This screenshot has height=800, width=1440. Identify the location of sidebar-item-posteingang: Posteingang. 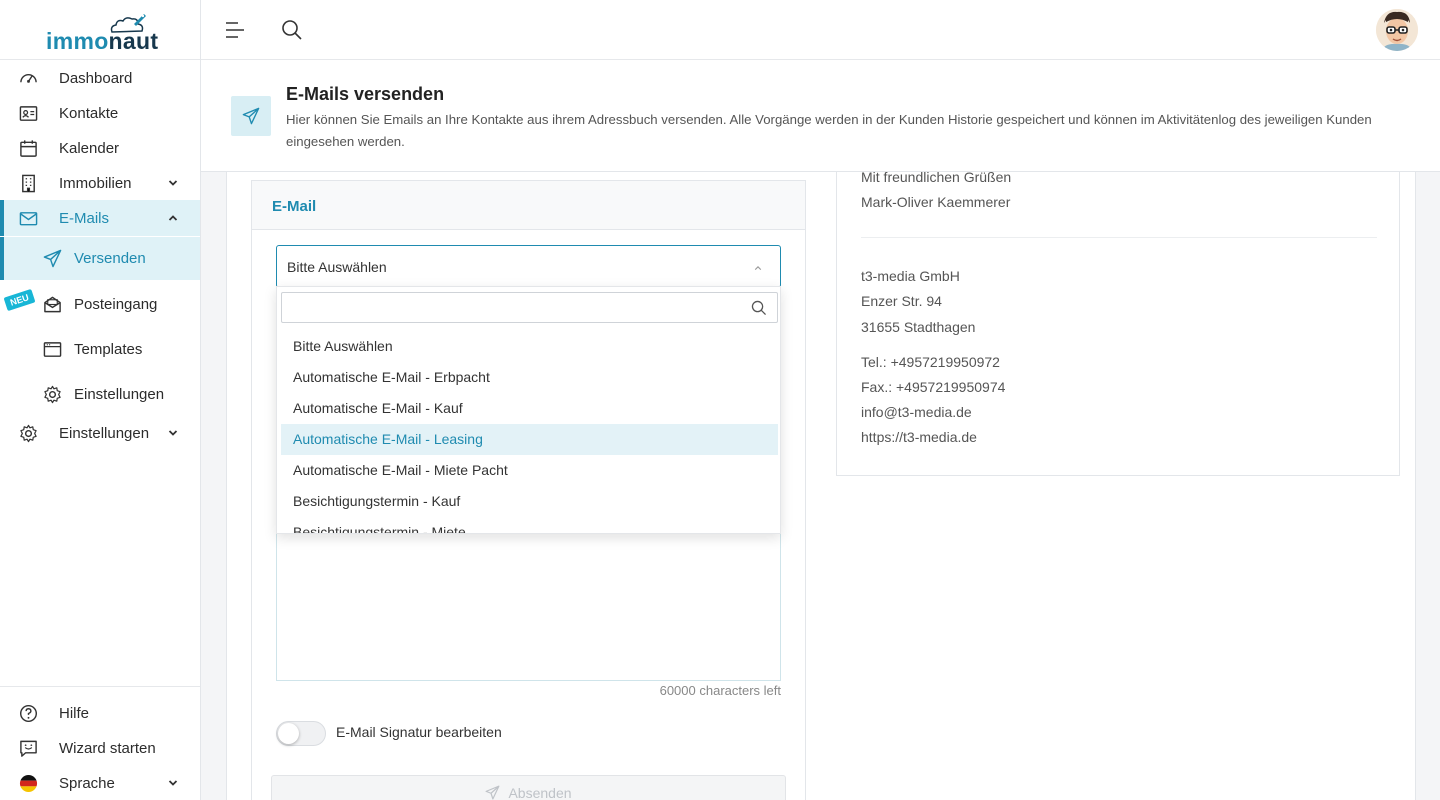
(100, 304).